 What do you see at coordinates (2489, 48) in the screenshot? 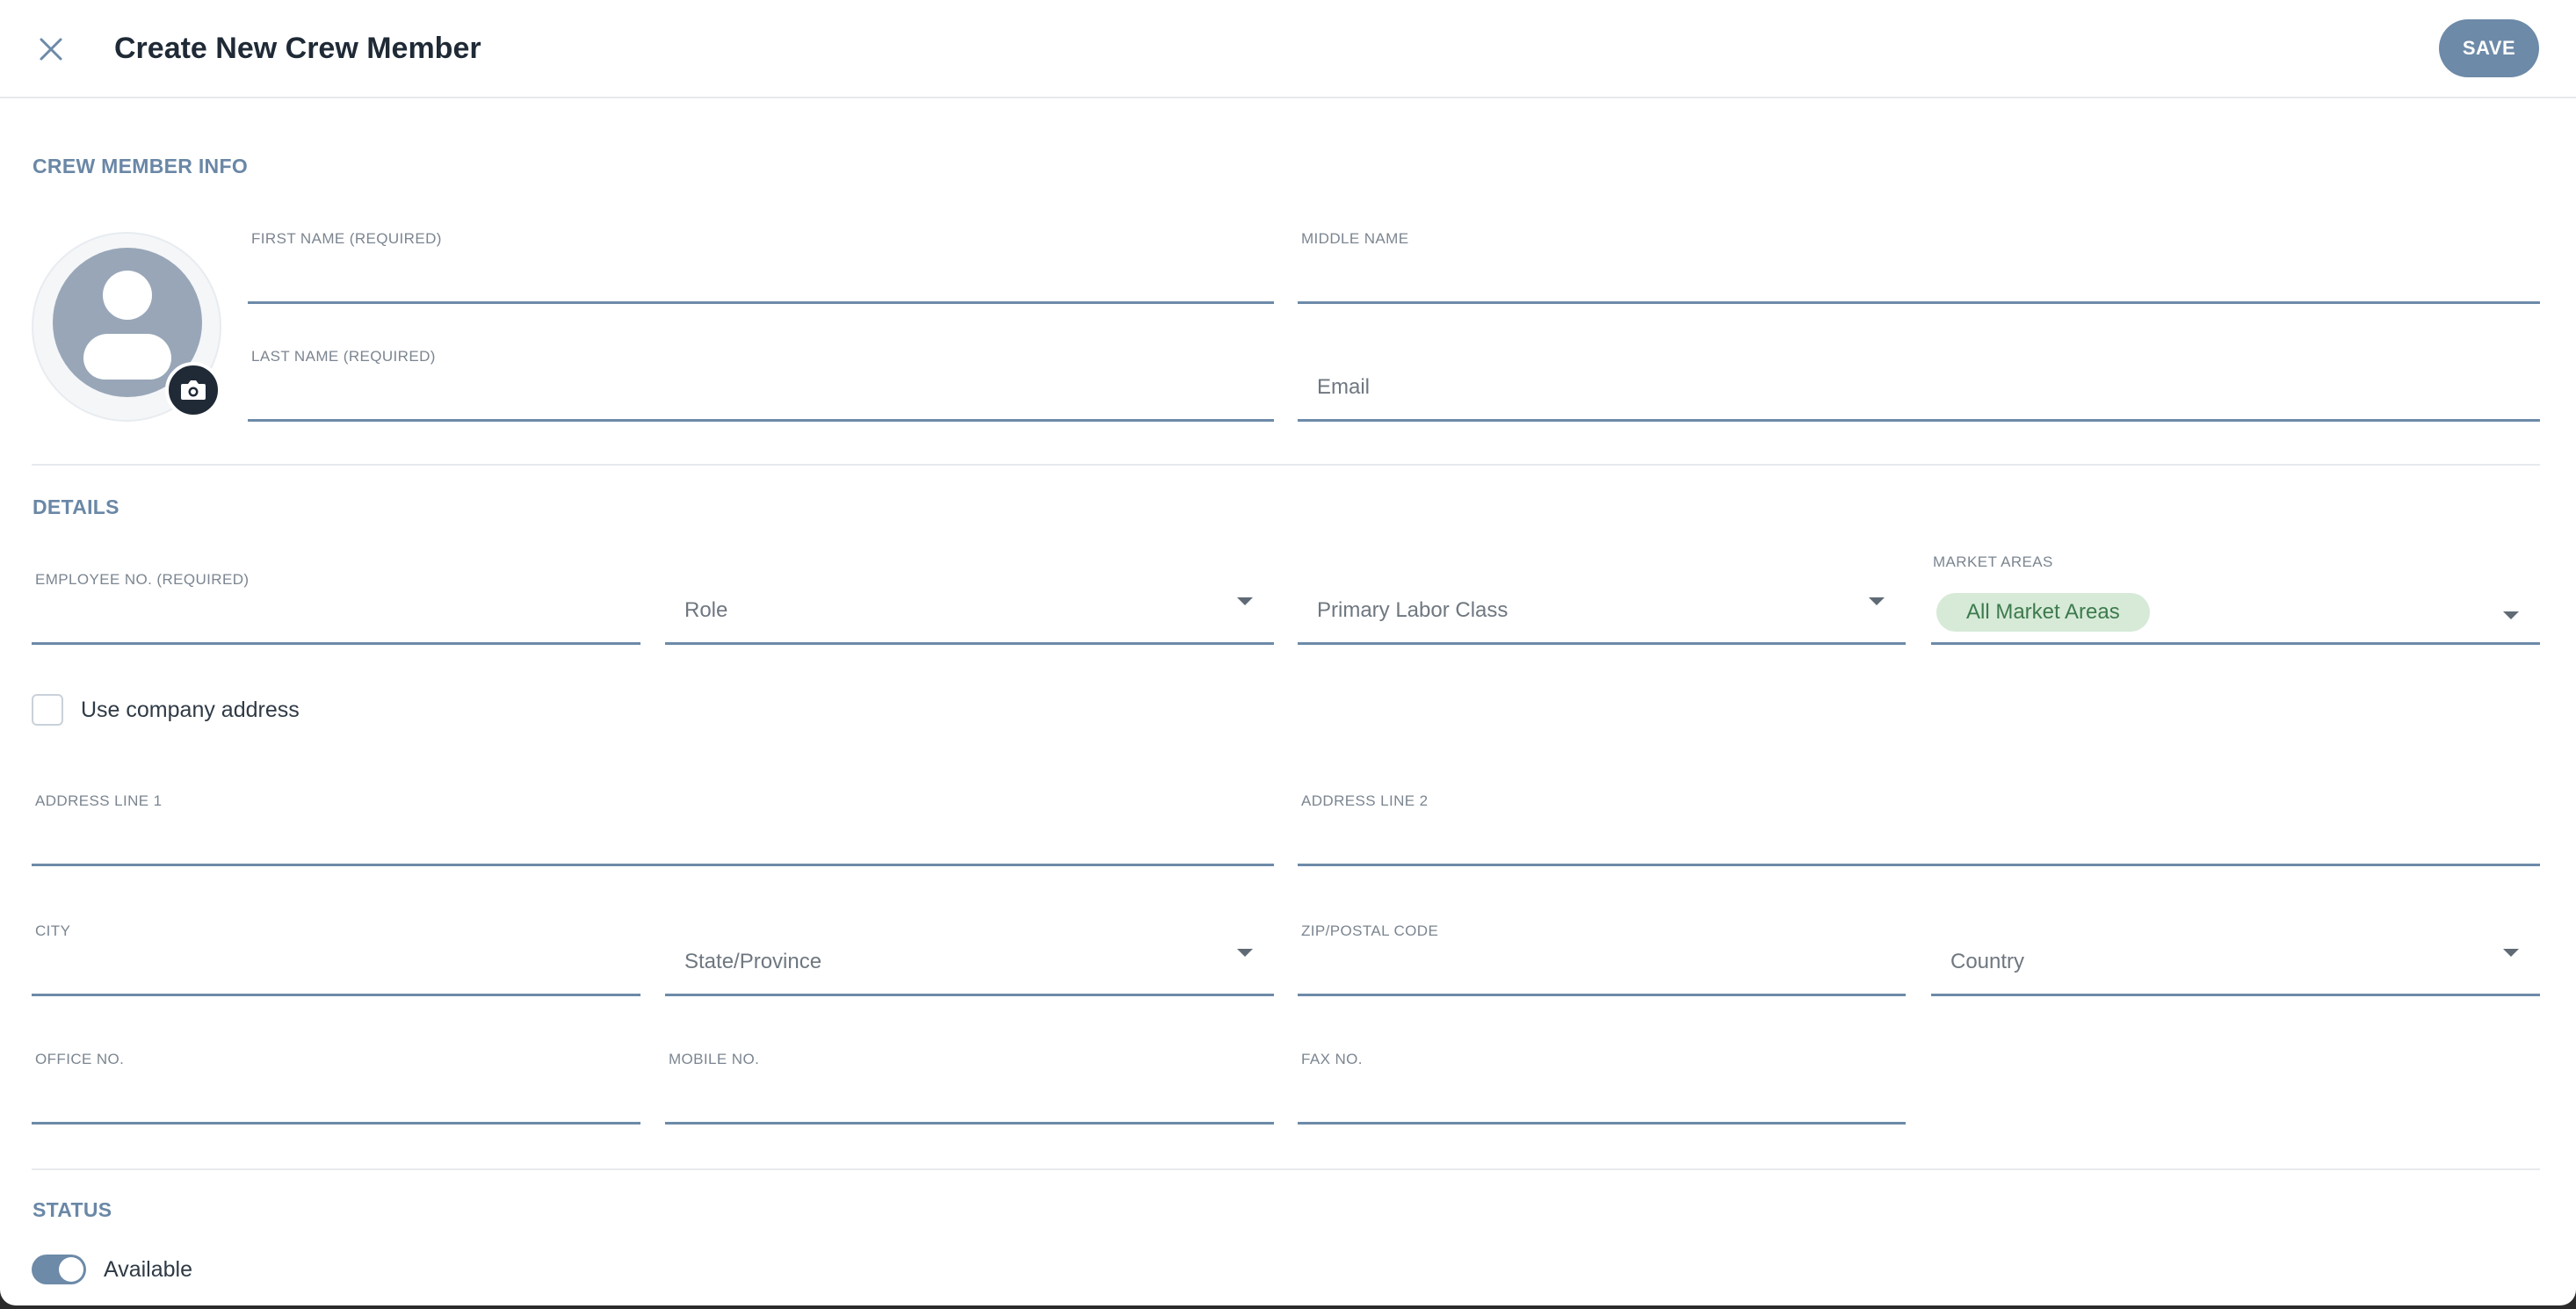
I see `save-button: SAVE` at bounding box center [2489, 48].